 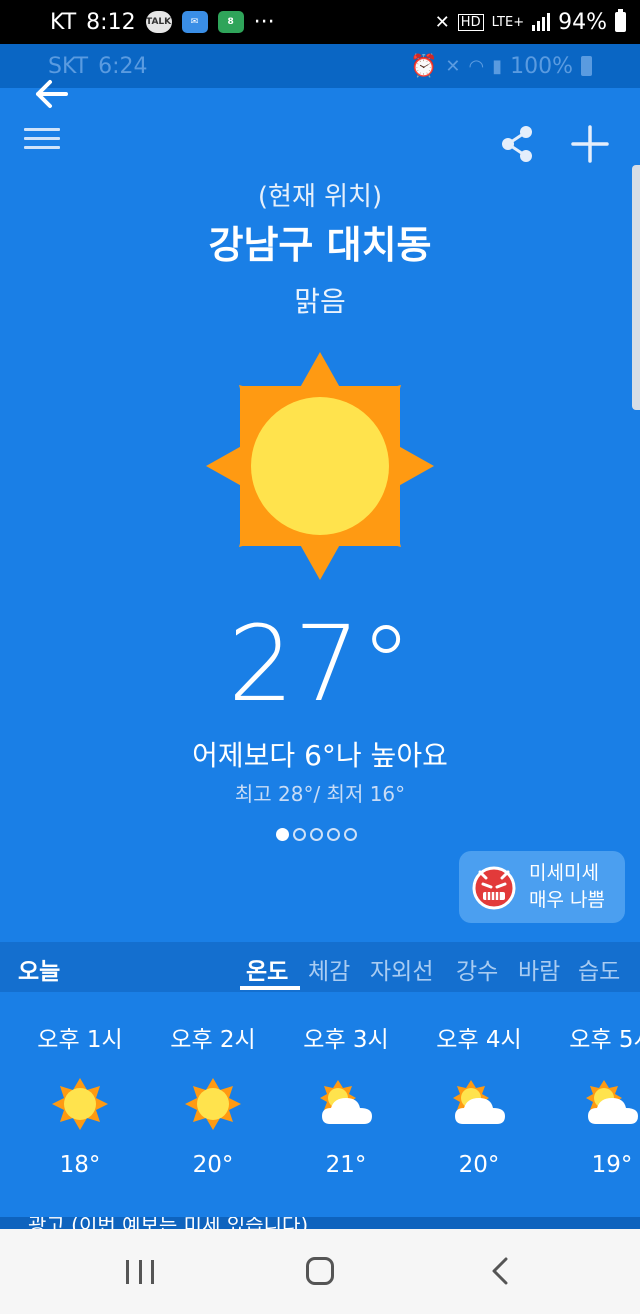 What do you see at coordinates (320, 1223) in the screenshot?
I see `ad-banner: 광고 (이번 예보는 미세 있습니다)` at bounding box center [320, 1223].